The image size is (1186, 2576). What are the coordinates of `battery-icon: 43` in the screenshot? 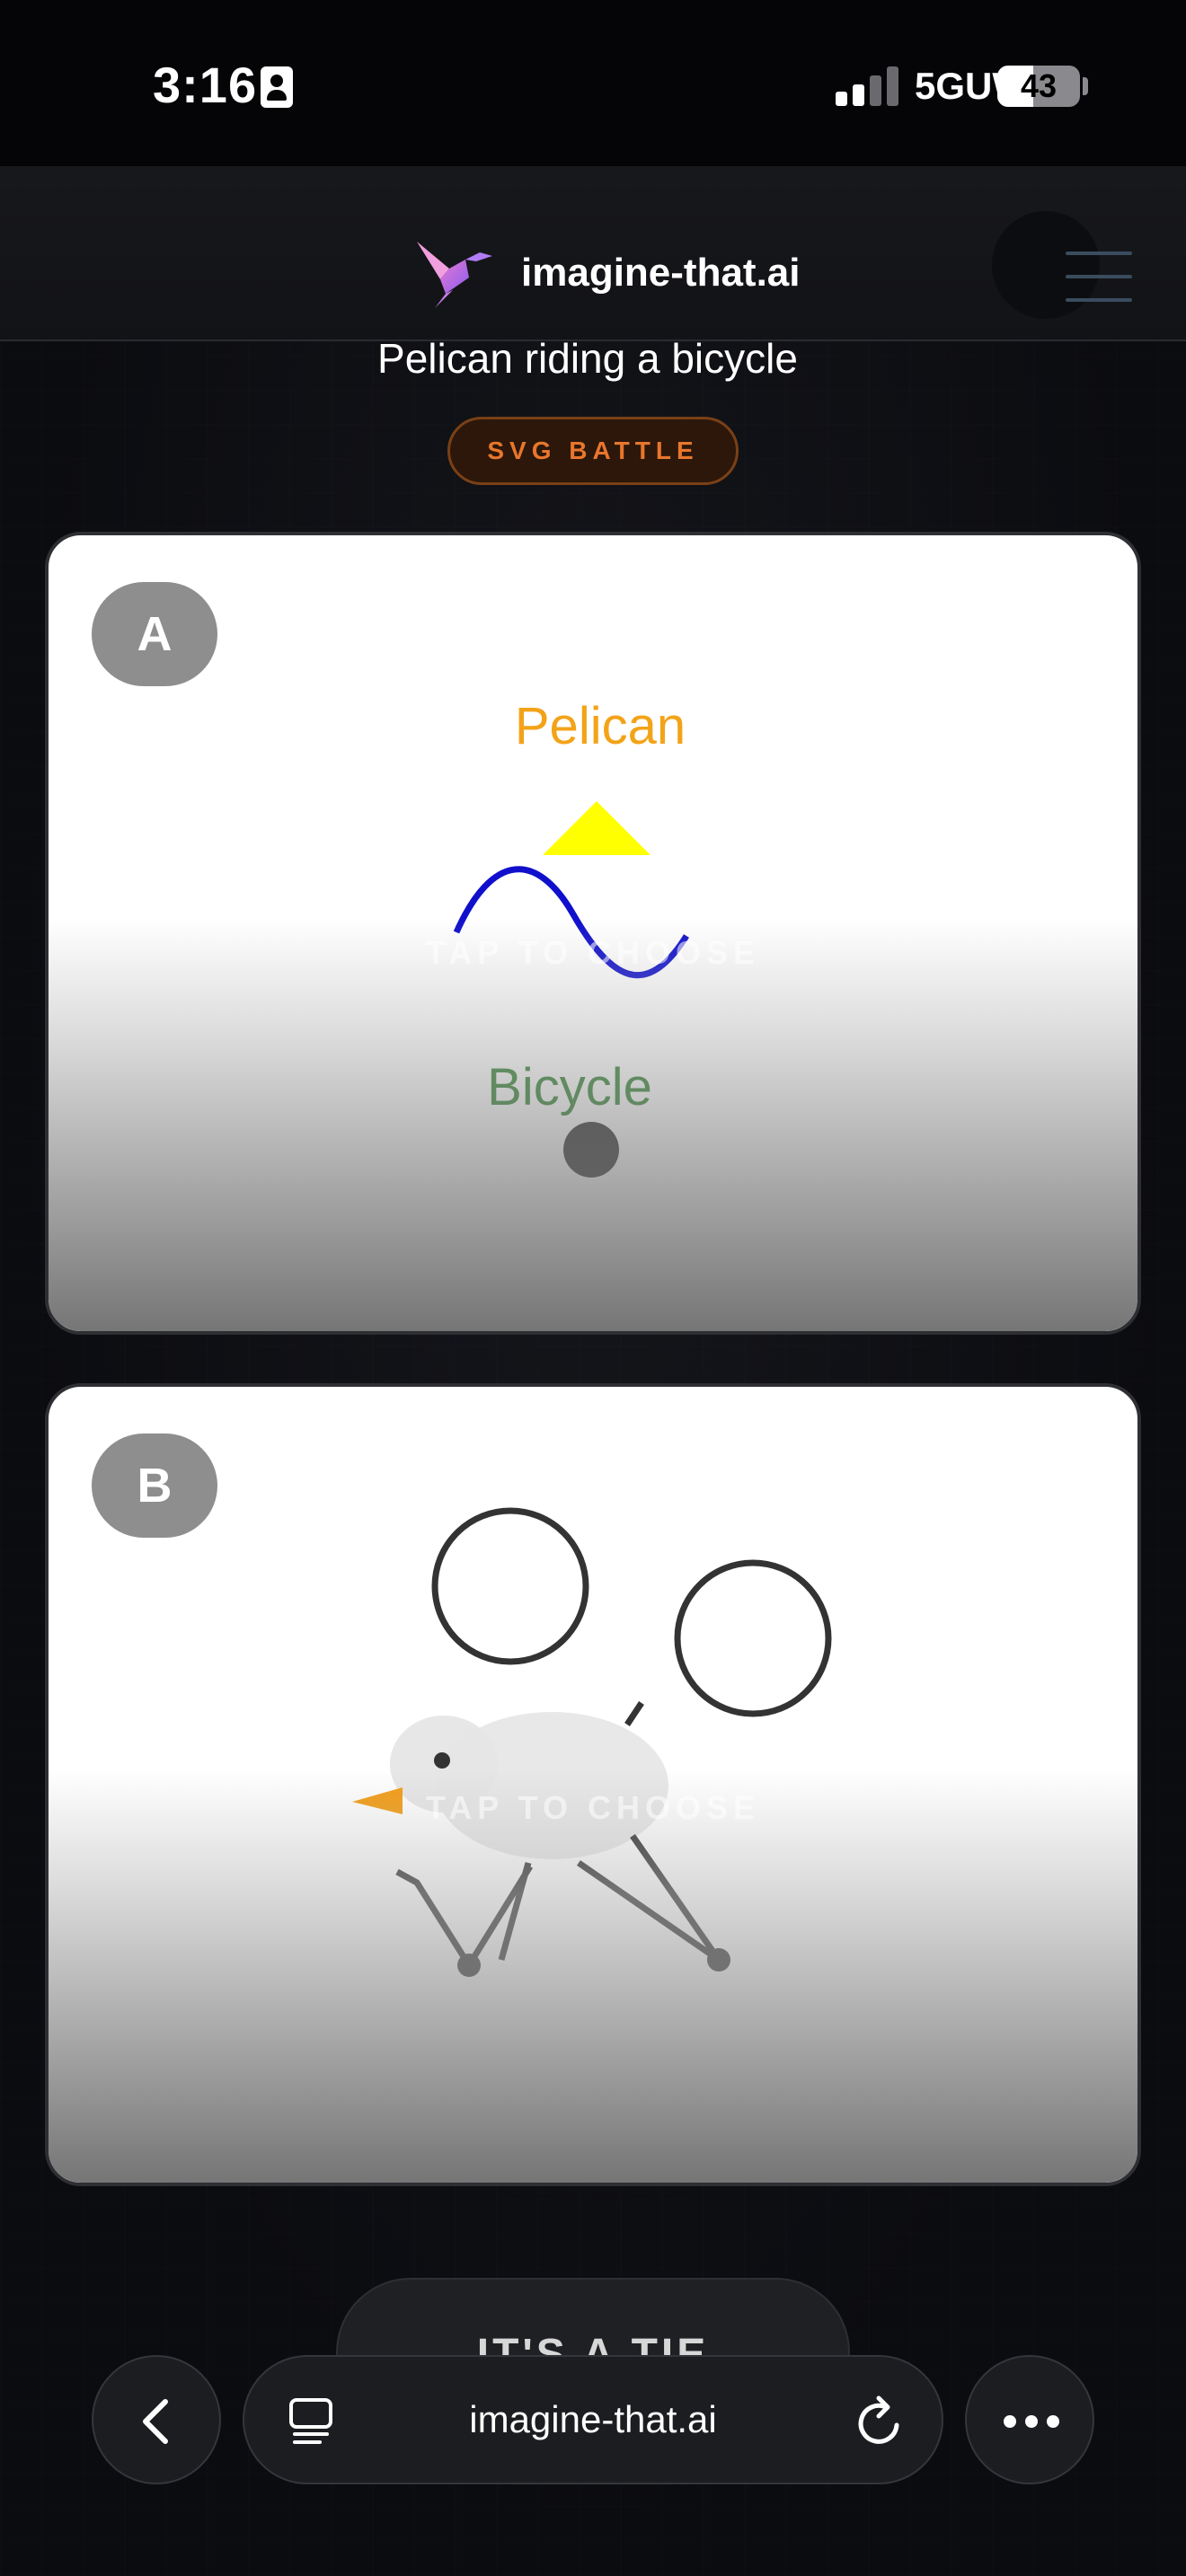 It's located at (1038, 86).